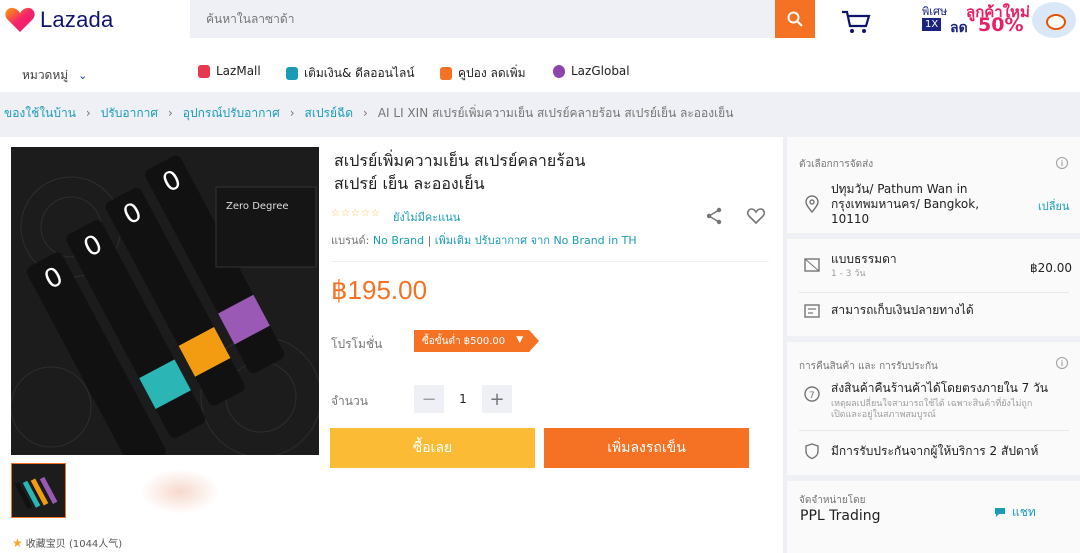  What do you see at coordinates (902, 310) in the screenshot?
I see `cod-text: สามารถเก็บเงินปลายทางได้` at bounding box center [902, 310].